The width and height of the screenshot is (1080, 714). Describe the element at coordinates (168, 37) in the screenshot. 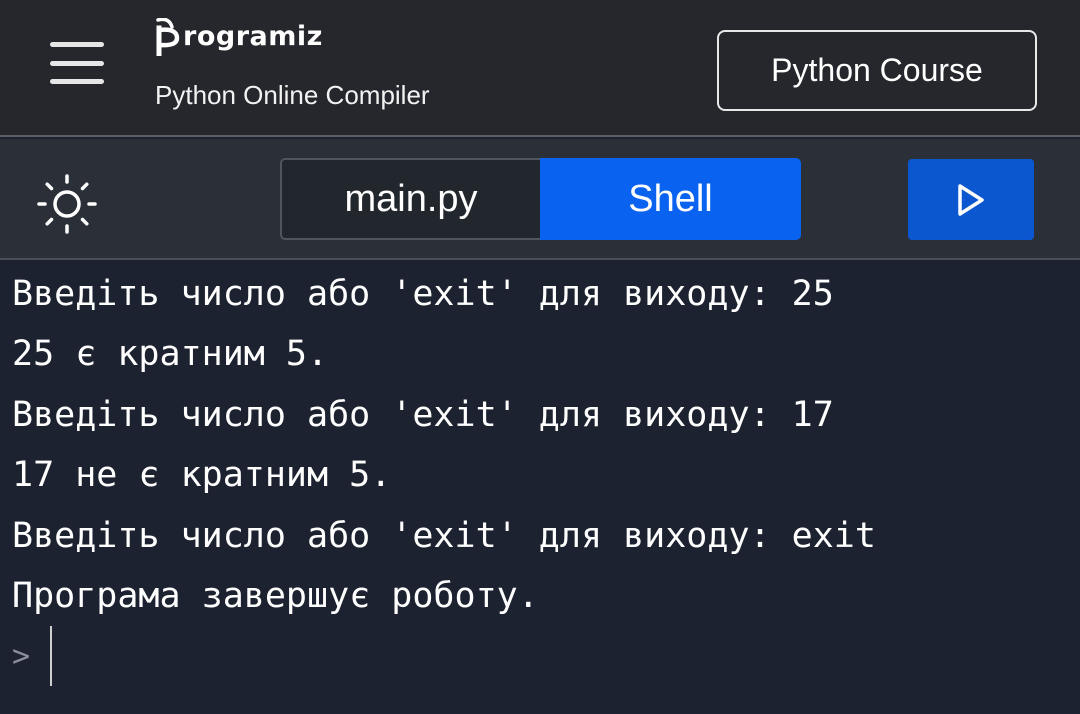

I see `programiz-logo-mark` at that location.